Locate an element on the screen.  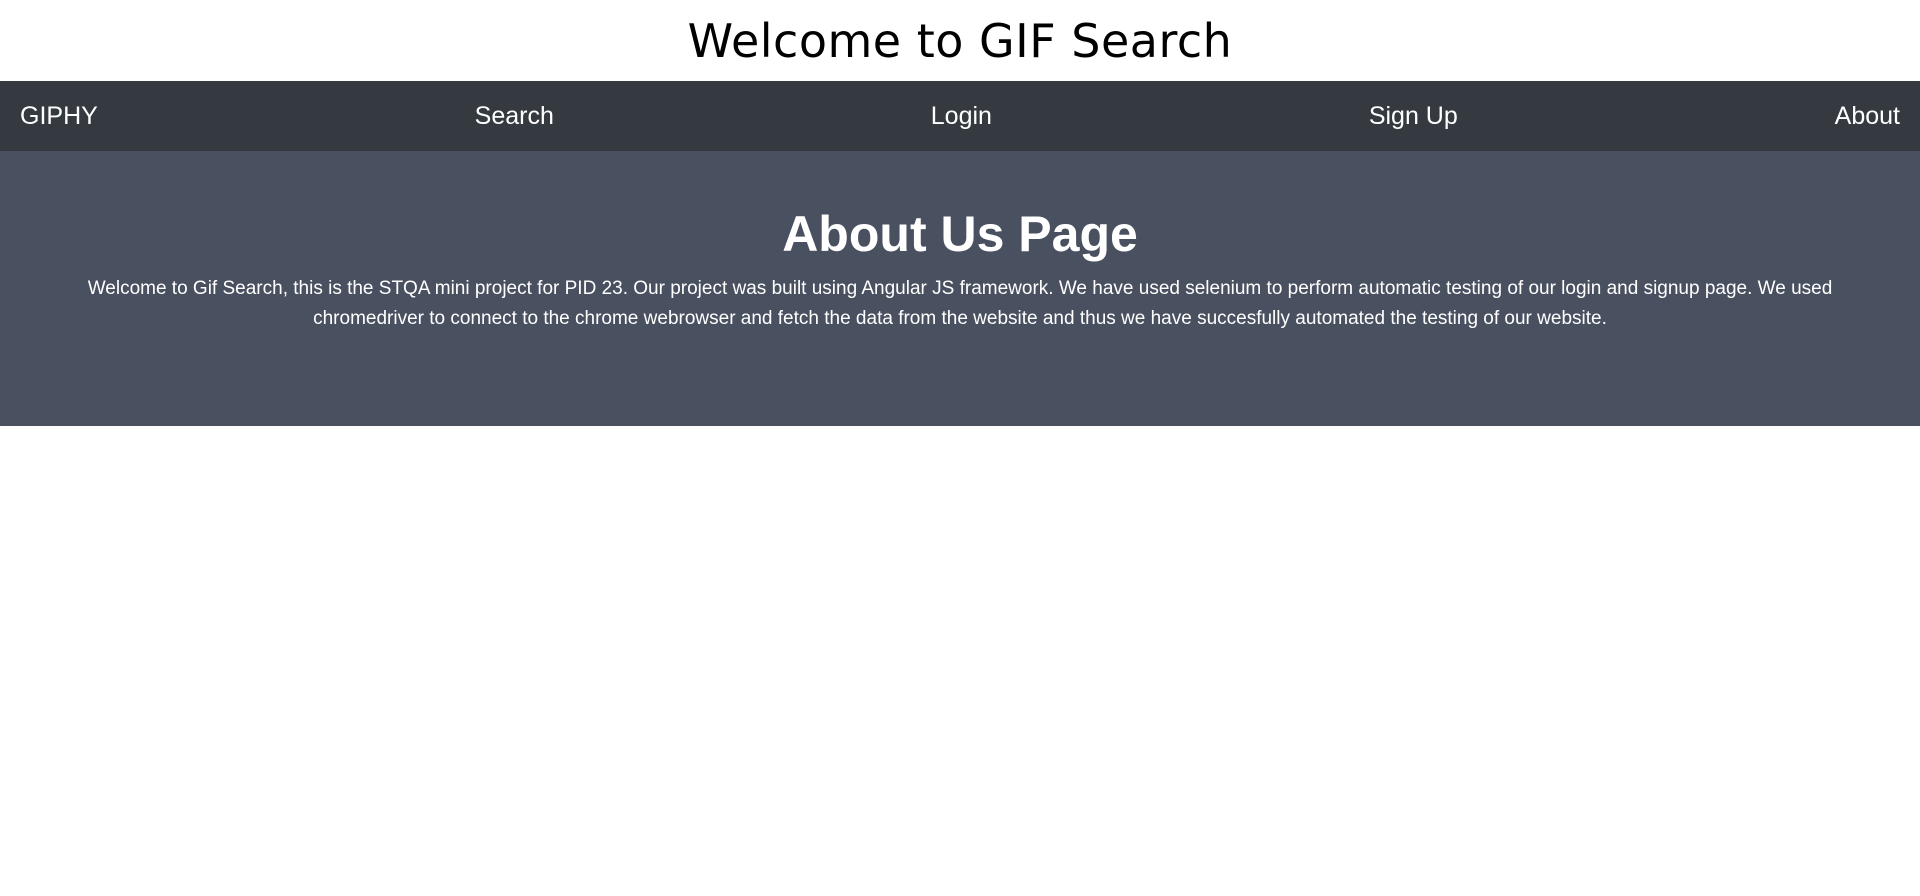
site-title: Welcome to GIF Search is located at coordinates (960, 40).